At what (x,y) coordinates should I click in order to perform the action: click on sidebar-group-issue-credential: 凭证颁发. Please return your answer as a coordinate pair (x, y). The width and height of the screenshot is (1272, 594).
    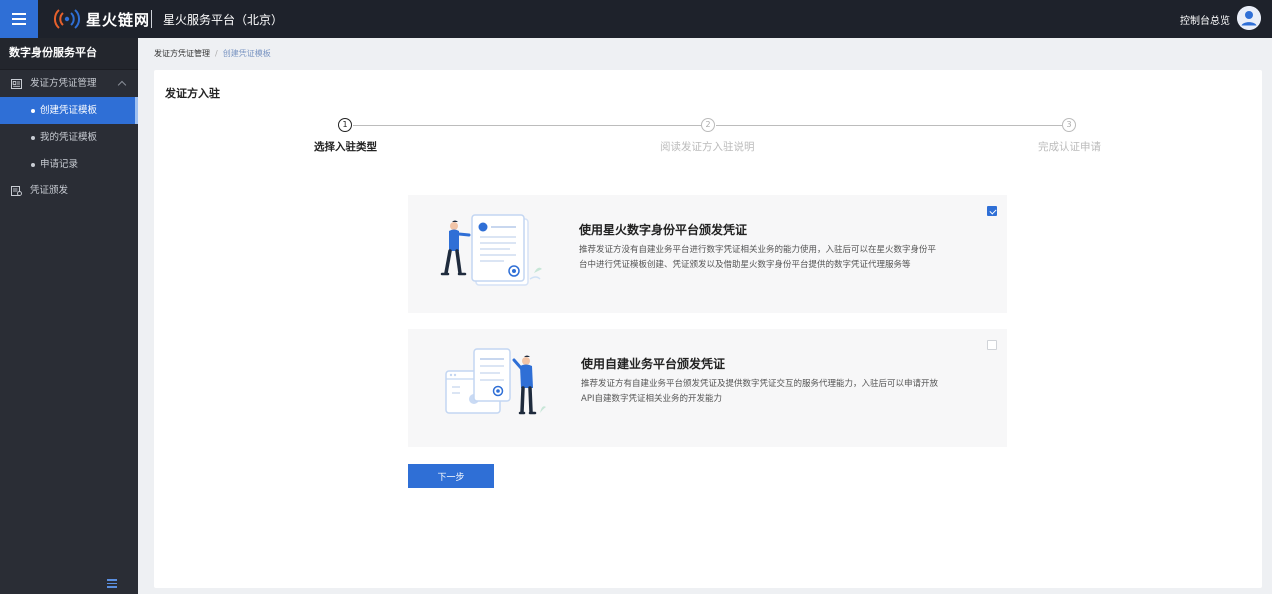
    Looking at the image, I should click on (69, 191).